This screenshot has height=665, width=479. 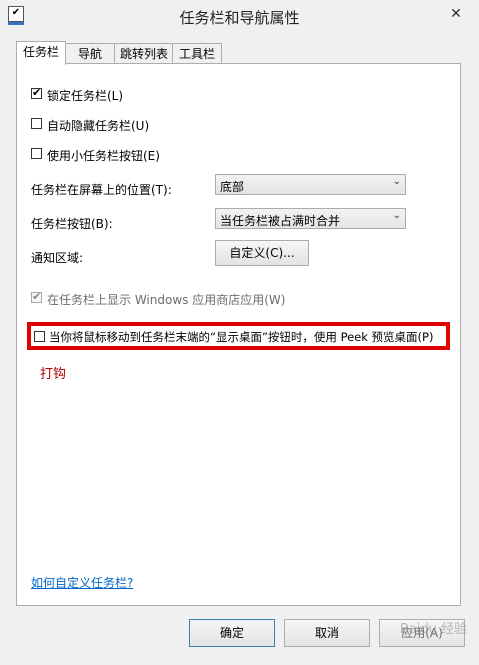 What do you see at coordinates (232, 187) in the screenshot?
I see `location-value: 底部` at bounding box center [232, 187].